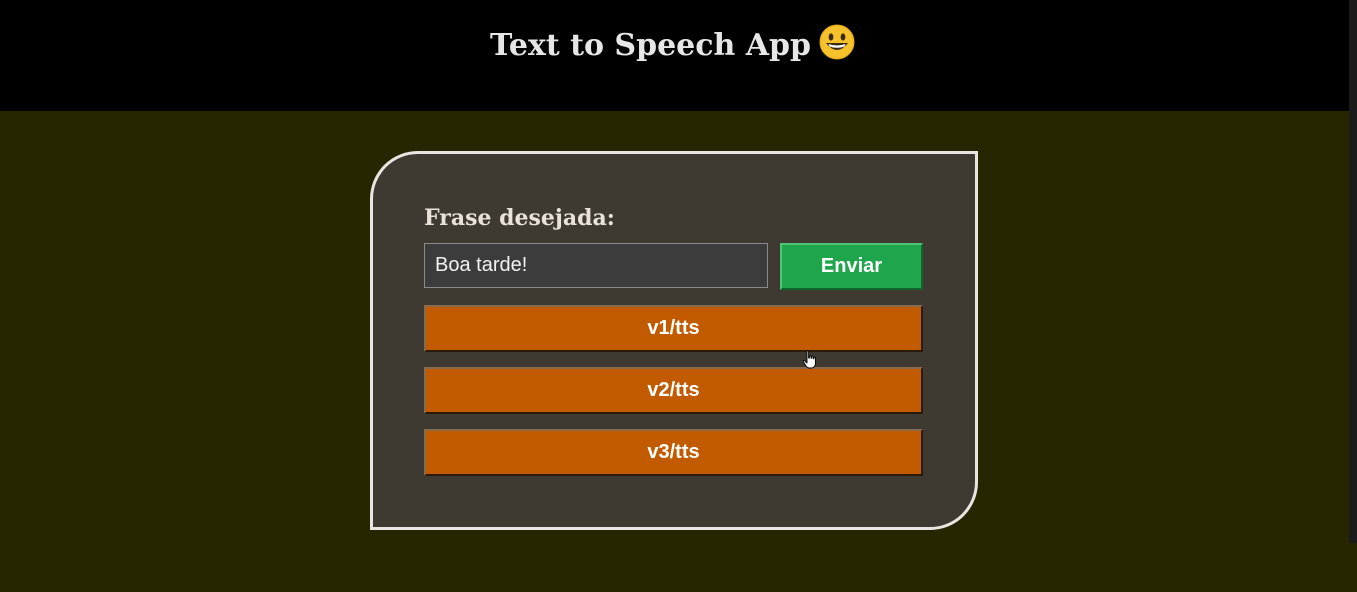 The width and height of the screenshot is (1357, 592). What do you see at coordinates (851, 266) in the screenshot?
I see `send-button: Enviar` at bounding box center [851, 266].